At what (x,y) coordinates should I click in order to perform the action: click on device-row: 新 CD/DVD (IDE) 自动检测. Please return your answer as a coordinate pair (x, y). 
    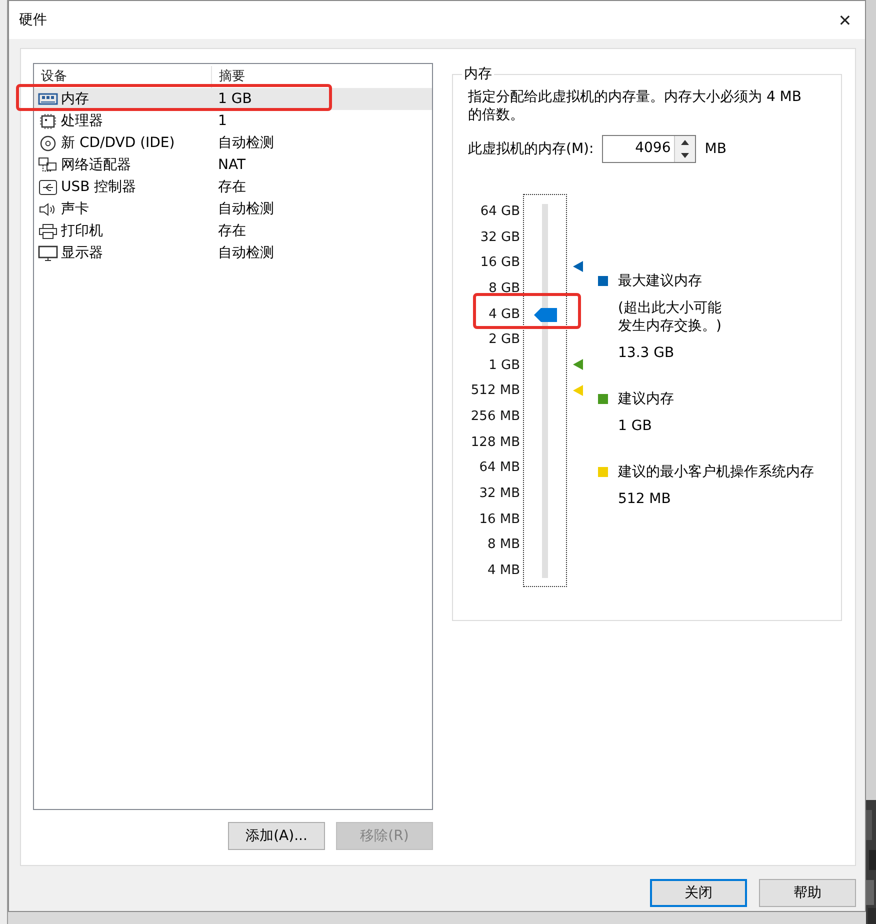
    Looking at the image, I should click on (233, 143).